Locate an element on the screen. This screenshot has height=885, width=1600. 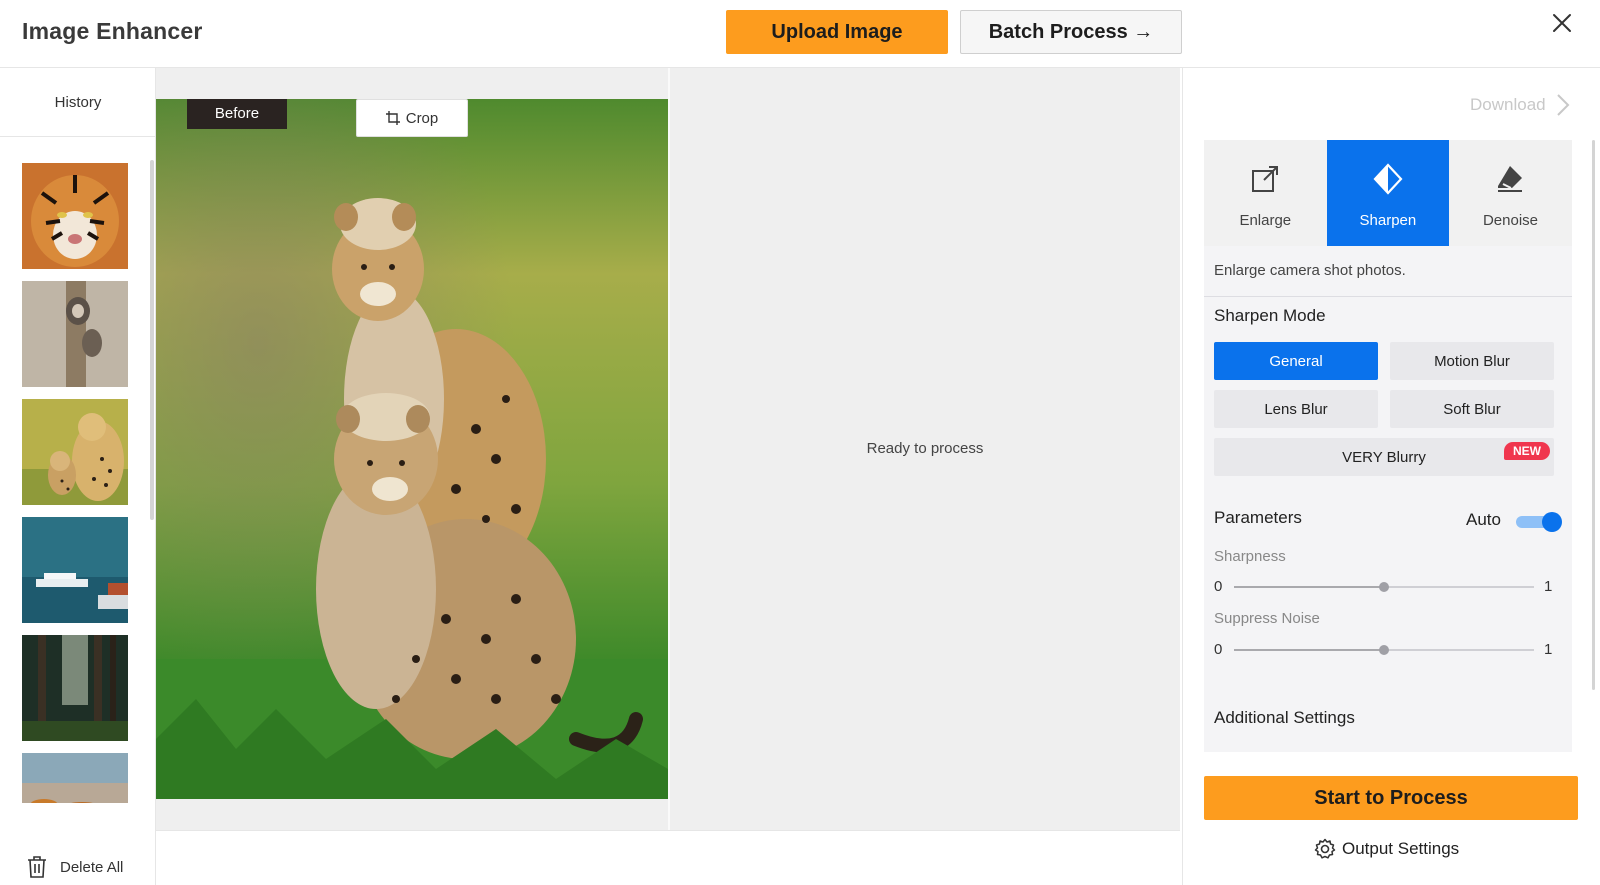
tab-sharpen: Sharpen is located at coordinates (1388, 193).